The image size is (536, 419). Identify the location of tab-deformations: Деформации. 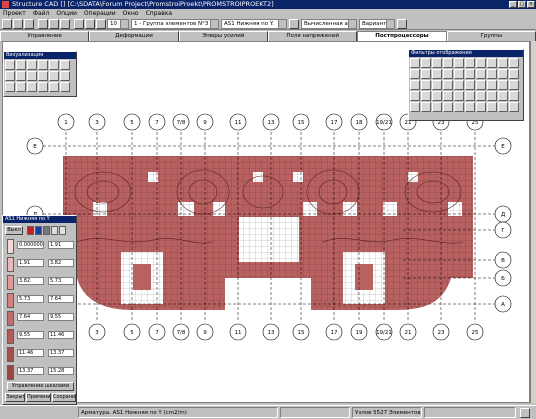
(134, 36).